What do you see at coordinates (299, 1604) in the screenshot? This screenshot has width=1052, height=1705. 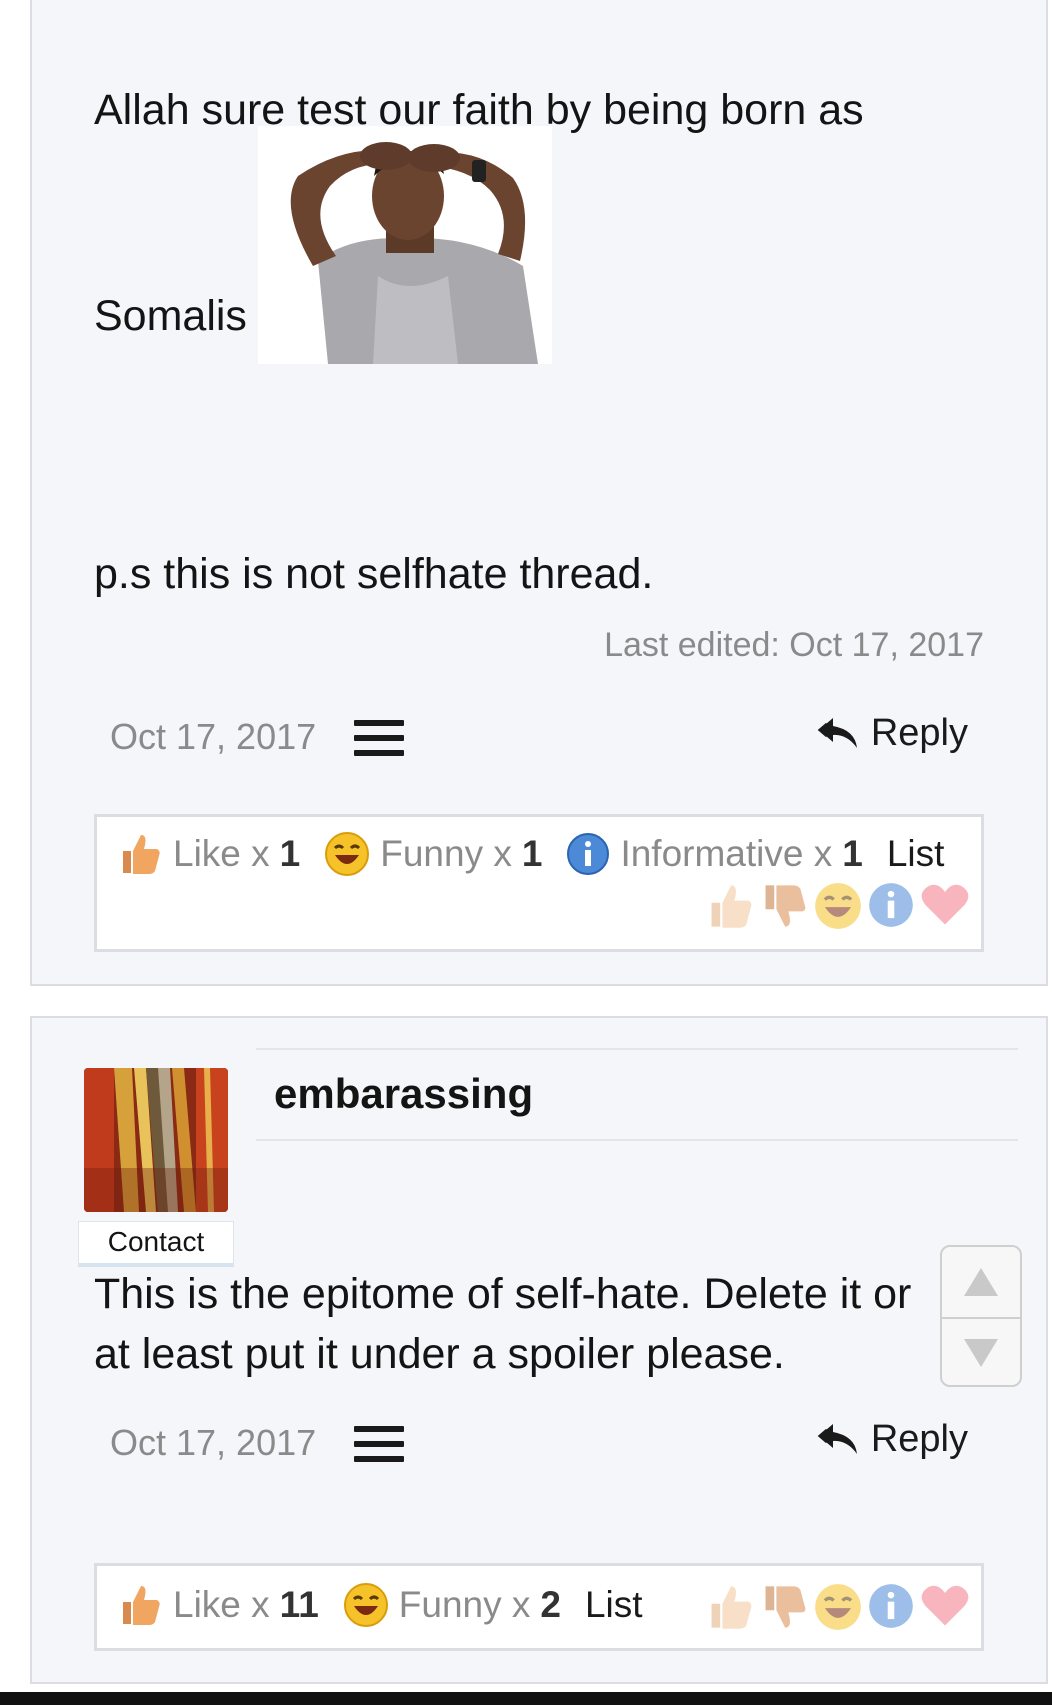 I see `reaction-like-count: 11` at bounding box center [299, 1604].